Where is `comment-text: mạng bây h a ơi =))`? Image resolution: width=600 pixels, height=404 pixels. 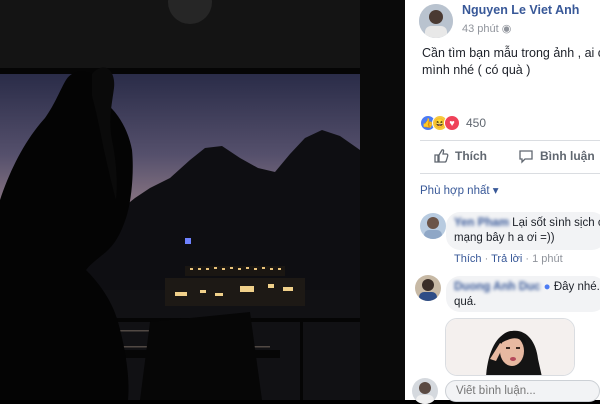
comment-text: mạng bây h a ơi =)) is located at coordinates (504, 238).